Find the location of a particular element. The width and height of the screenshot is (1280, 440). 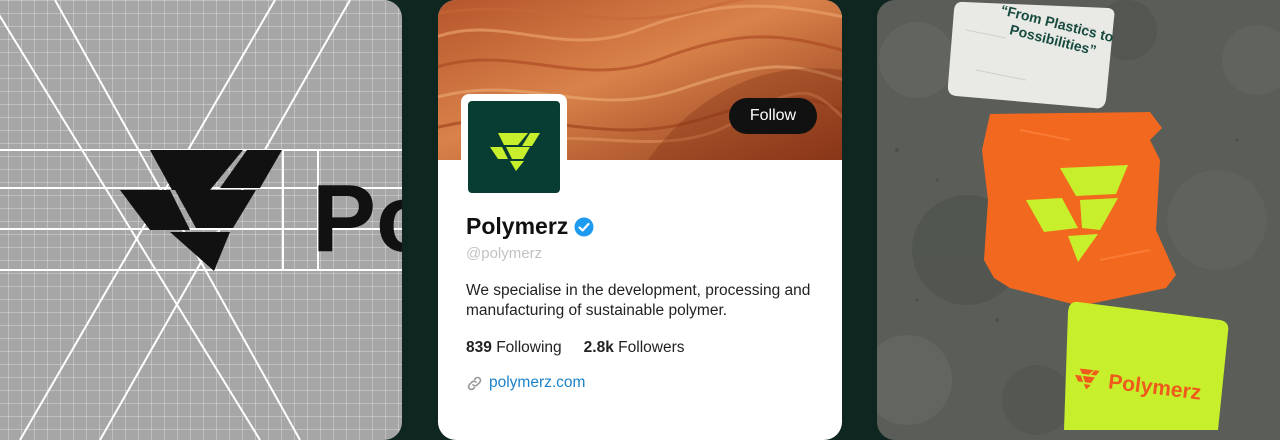

following-stat: 839 Following is located at coordinates (514, 348).